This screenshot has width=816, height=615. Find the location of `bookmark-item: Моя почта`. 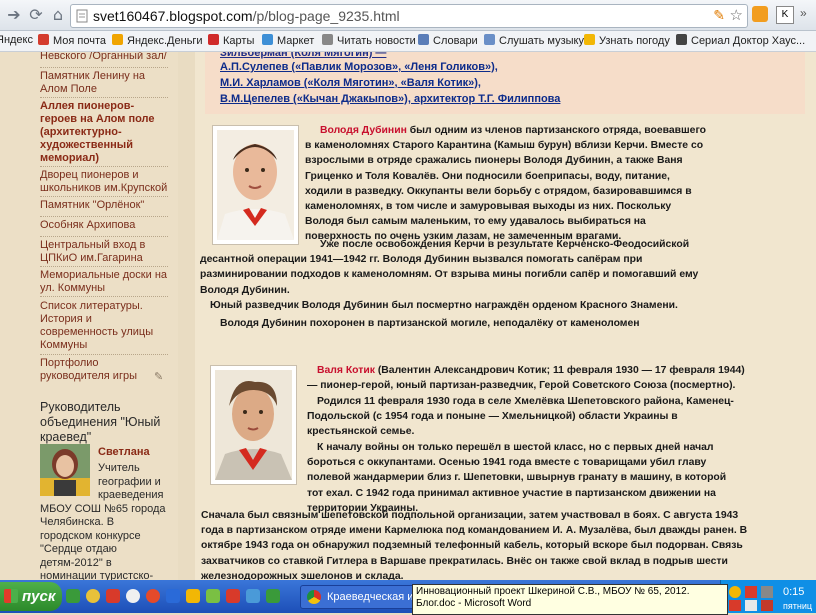

bookmark-item: Моя почта is located at coordinates (72, 40).